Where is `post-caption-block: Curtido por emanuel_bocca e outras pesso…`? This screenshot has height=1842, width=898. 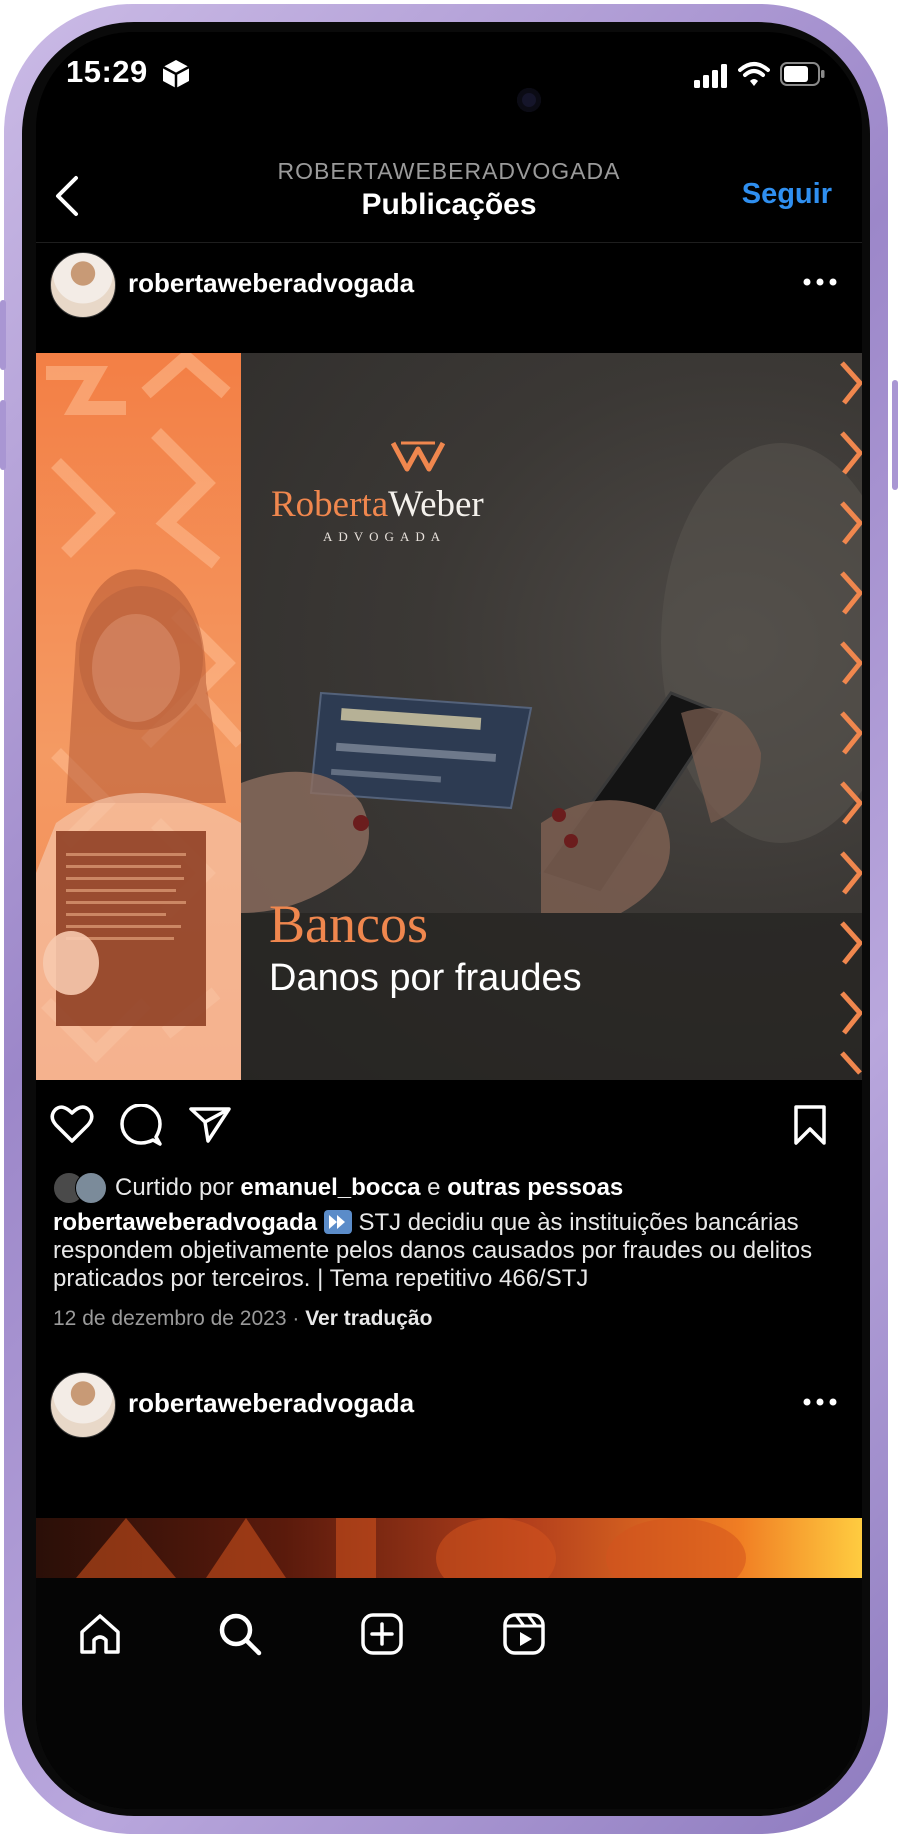
post-caption-block: Curtido por emanuel_bocca e outras pesso… is located at coordinates (448, 1250).